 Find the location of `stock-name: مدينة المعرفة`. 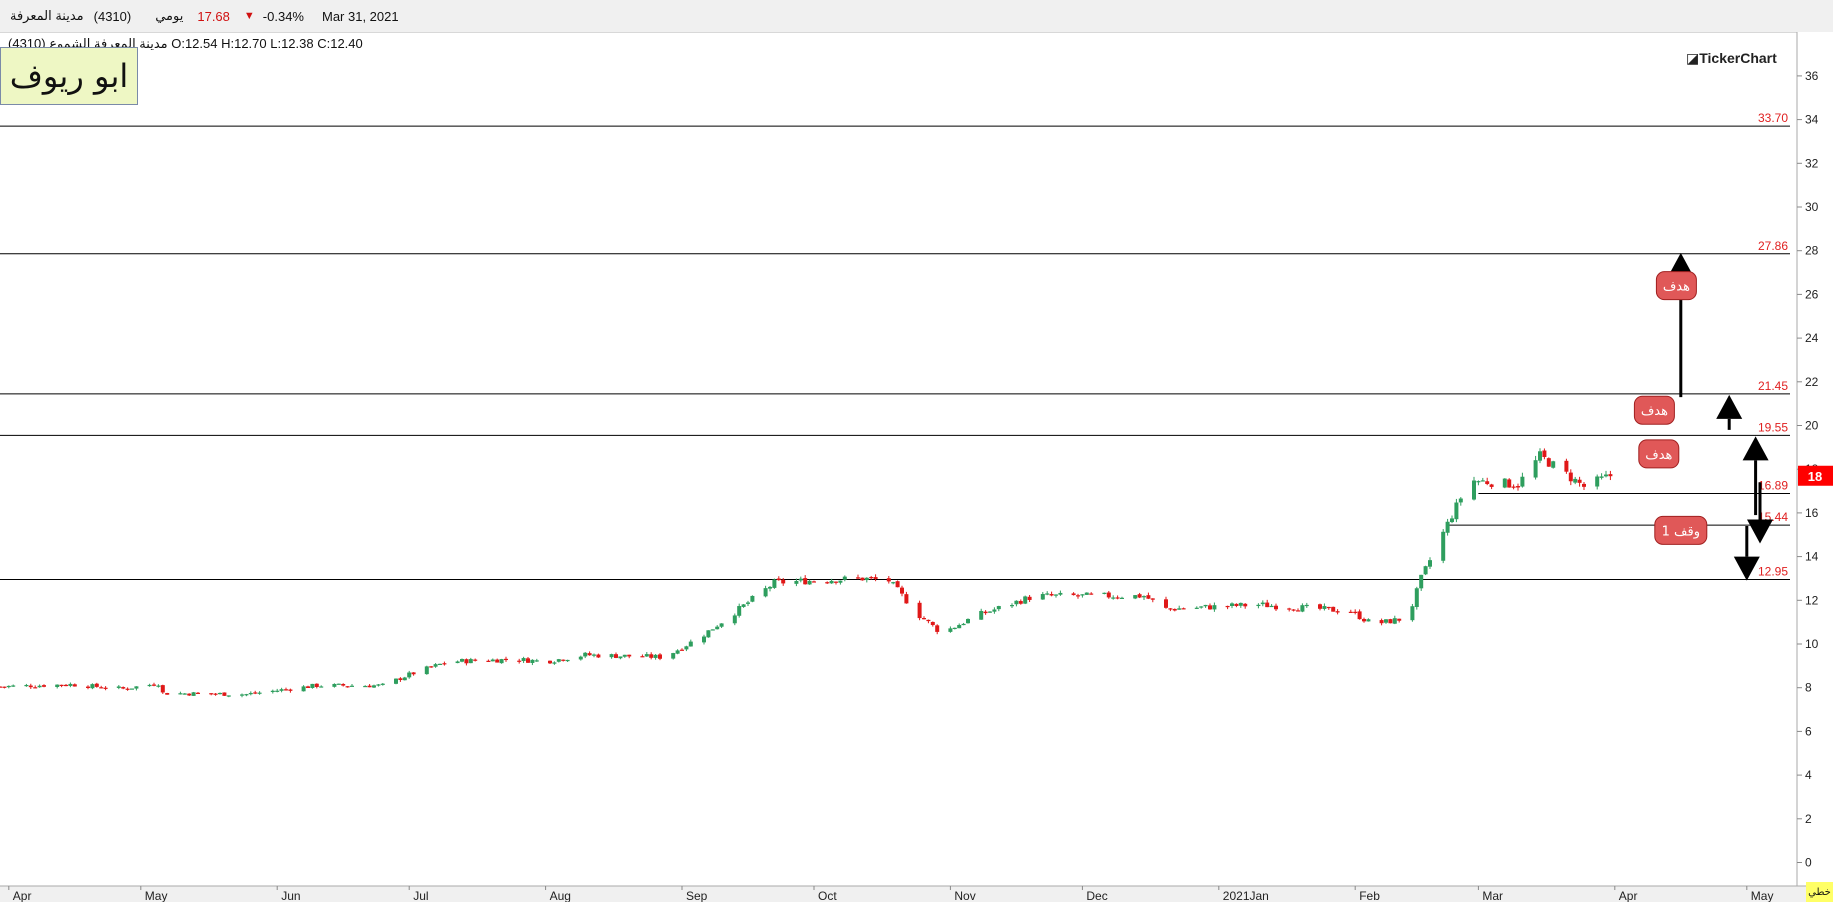

stock-name: مدينة المعرفة is located at coordinates (47, 16).